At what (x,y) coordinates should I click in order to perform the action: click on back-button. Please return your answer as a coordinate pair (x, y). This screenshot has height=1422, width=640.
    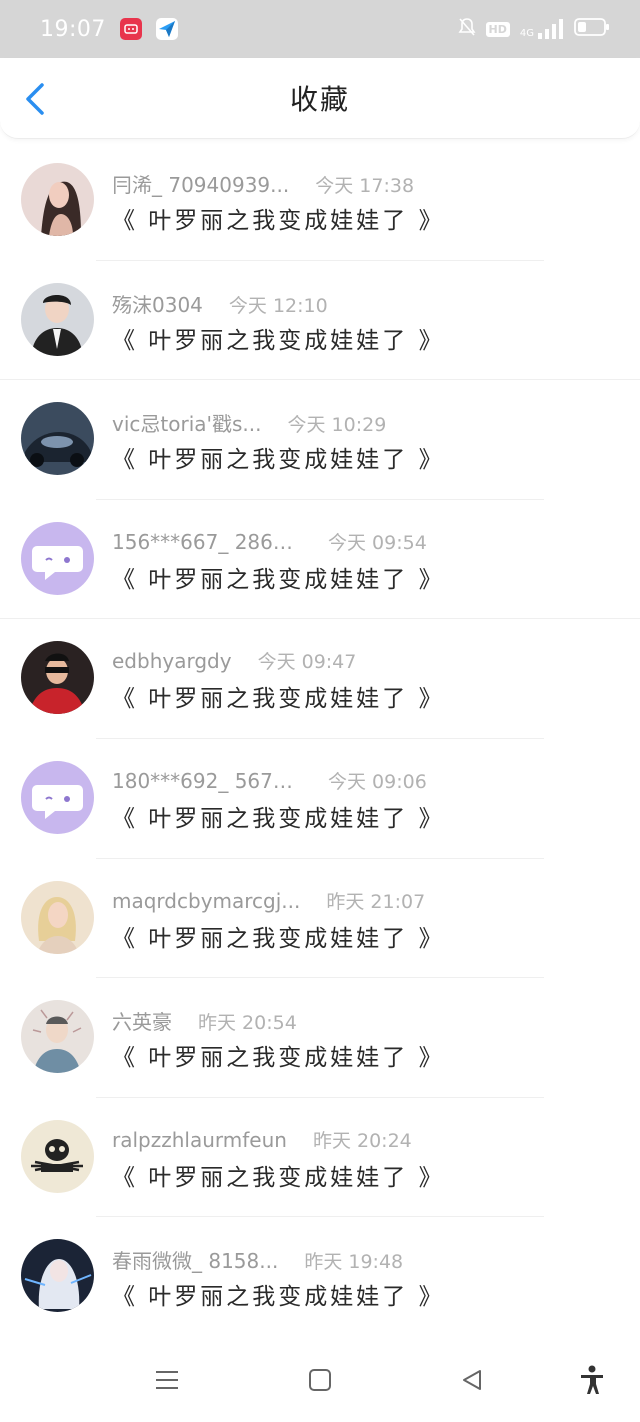
    Looking at the image, I should click on (35, 99).